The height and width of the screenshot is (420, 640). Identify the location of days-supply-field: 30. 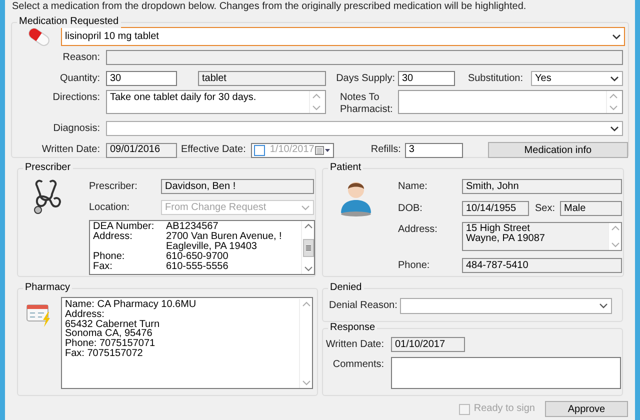
(426, 78).